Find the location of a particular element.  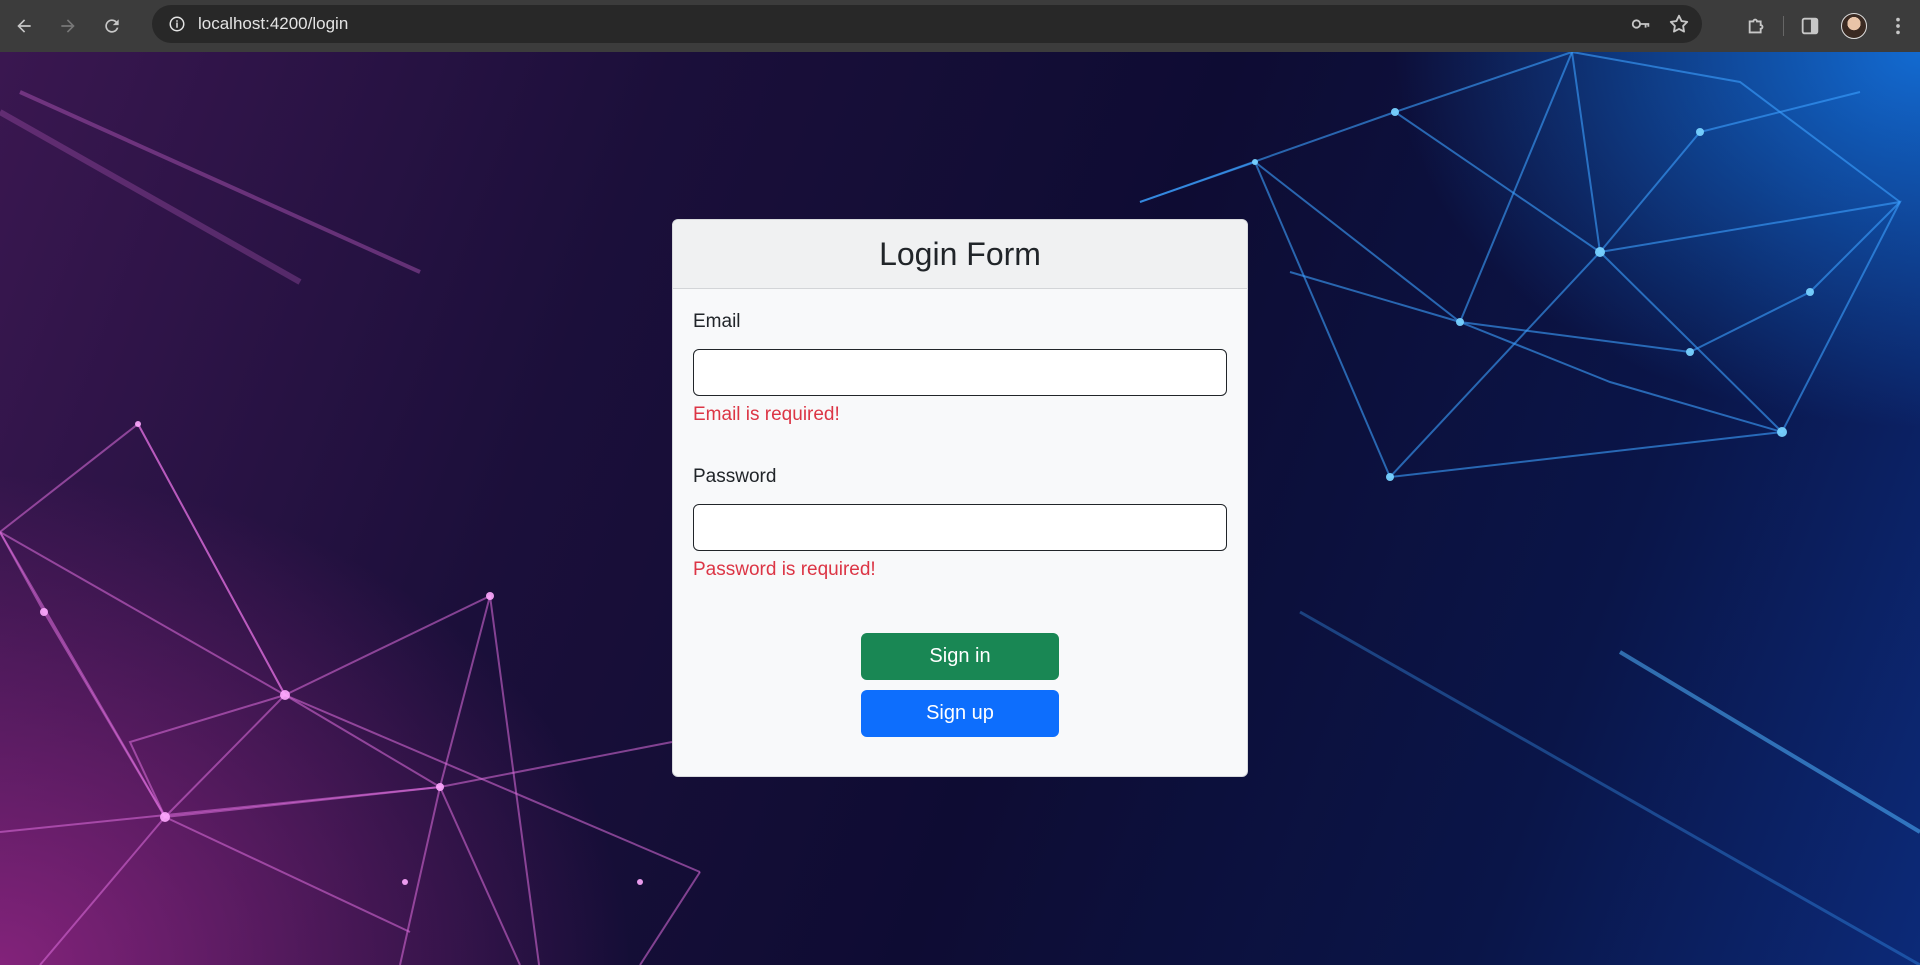

reload-icon is located at coordinates (112, 26).